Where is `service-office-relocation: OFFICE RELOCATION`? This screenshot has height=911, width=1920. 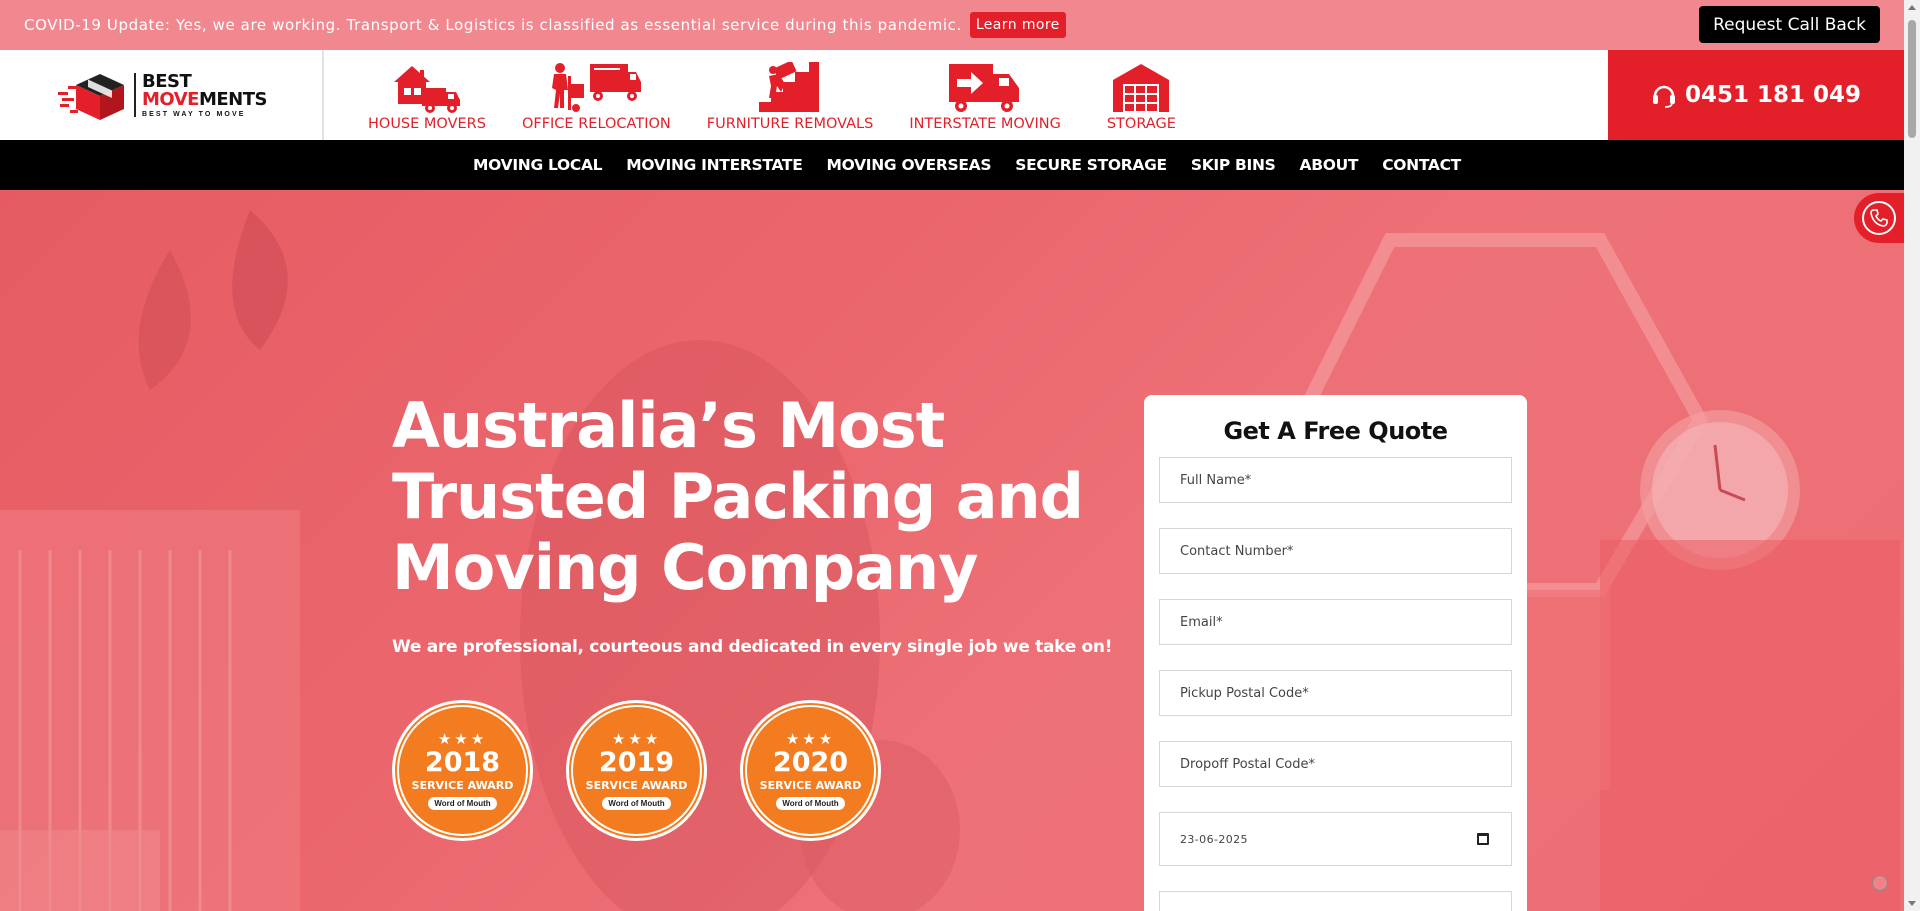
service-office-relocation: OFFICE RELOCATION is located at coordinates (596, 97).